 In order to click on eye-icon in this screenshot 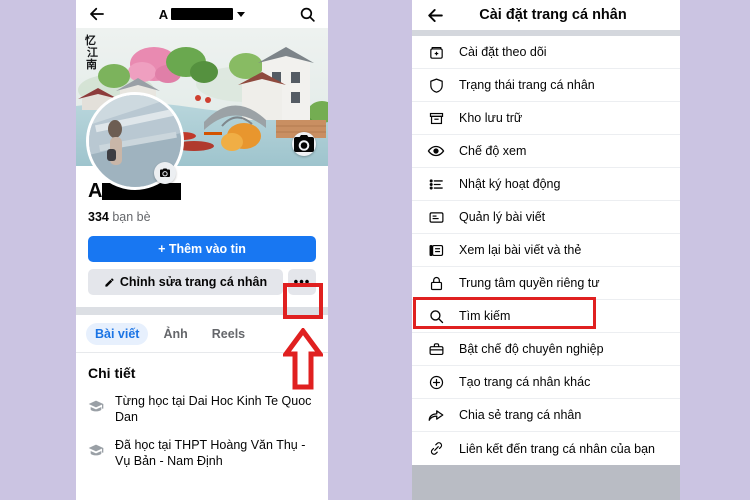, I will do `click(436, 151)`.